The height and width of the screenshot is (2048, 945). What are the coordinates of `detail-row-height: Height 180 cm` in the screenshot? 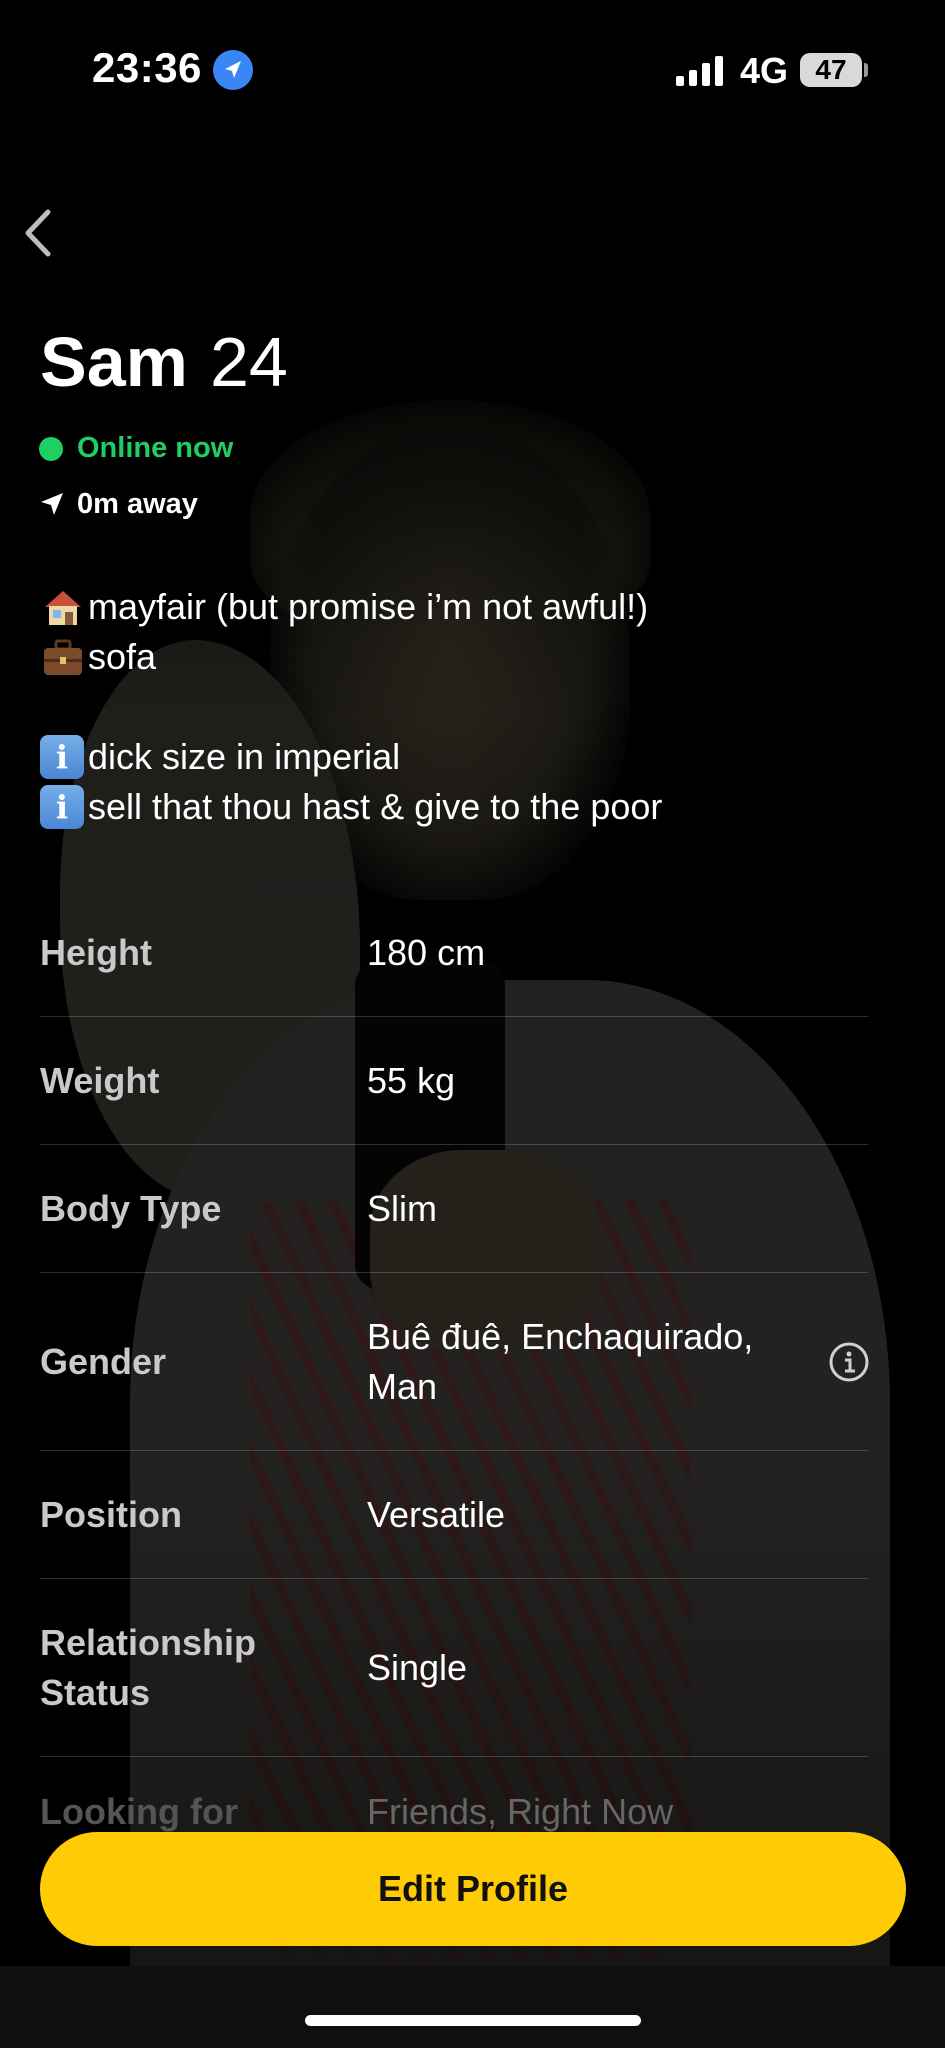 It's located at (454, 953).